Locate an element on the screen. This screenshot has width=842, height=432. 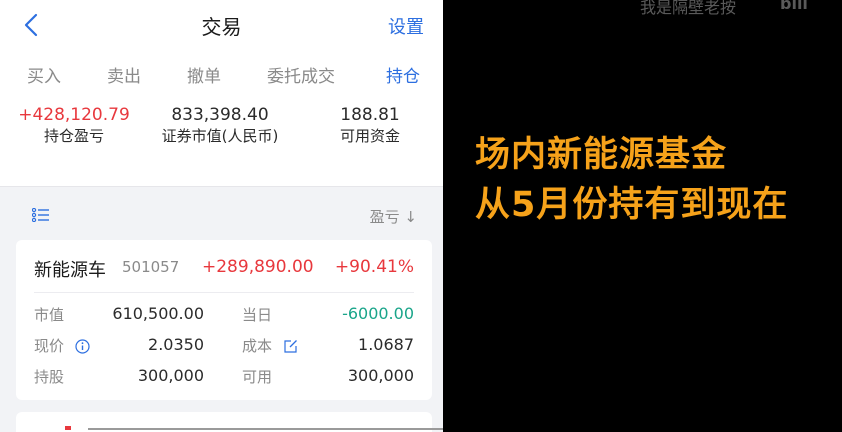
market-value-label: 证券市值(人民币) is located at coordinates (220, 136).